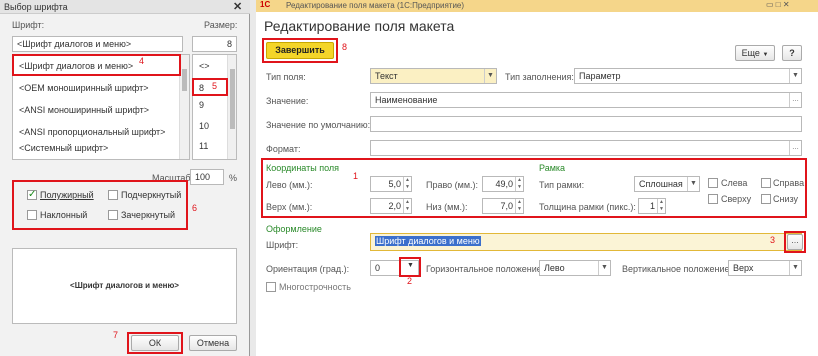 The width and height of the screenshot is (818, 356). Describe the element at coordinates (265, 4) in the screenshot. I see `app-badge: 1С` at that location.